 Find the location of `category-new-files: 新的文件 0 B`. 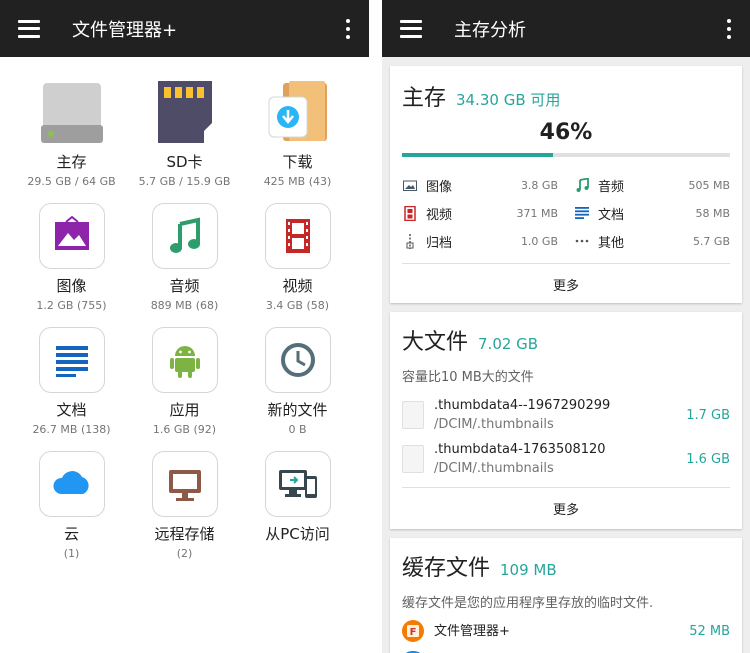

category-new-files: 新的文件 0 B is located at coordinates (297, 389).